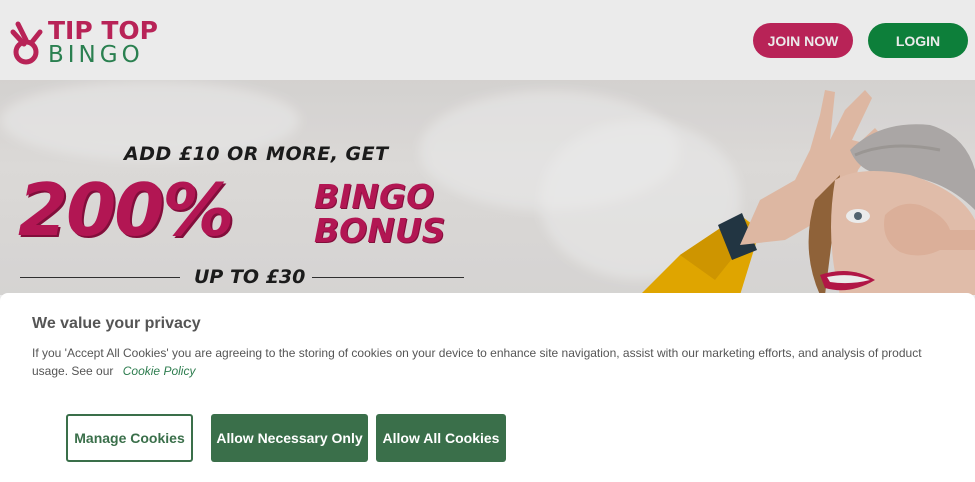 The width and height of the screenshot is (975, 482). I want to click on allow-all-cookies-button: Allow All Cookies, so click(441, 438).